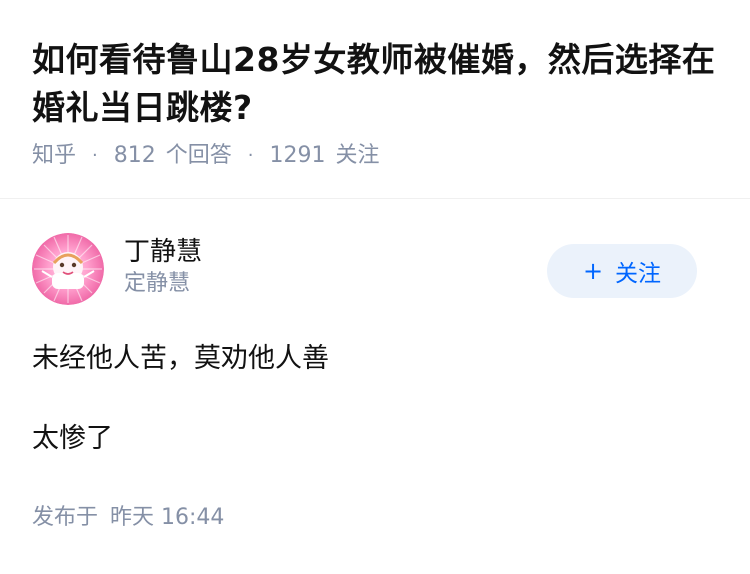 This screenshot has width=750, height=574. What do you see at coordinates (298, 156) in the screenshot?
I see `follower-count: 1291` at bounding box center [298, 156].